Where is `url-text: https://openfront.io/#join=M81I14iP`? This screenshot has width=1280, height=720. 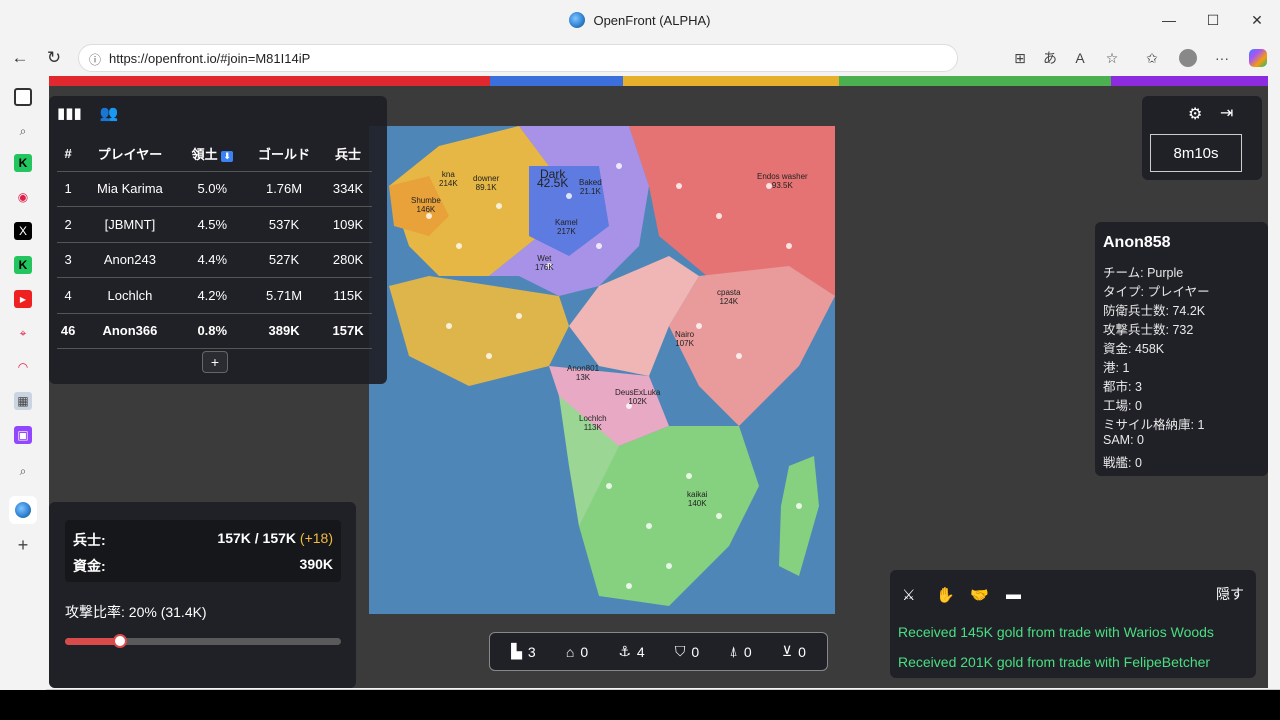
url-text: https://openfront.io/#join=M81I14iP is located at coordinates (210, 58).